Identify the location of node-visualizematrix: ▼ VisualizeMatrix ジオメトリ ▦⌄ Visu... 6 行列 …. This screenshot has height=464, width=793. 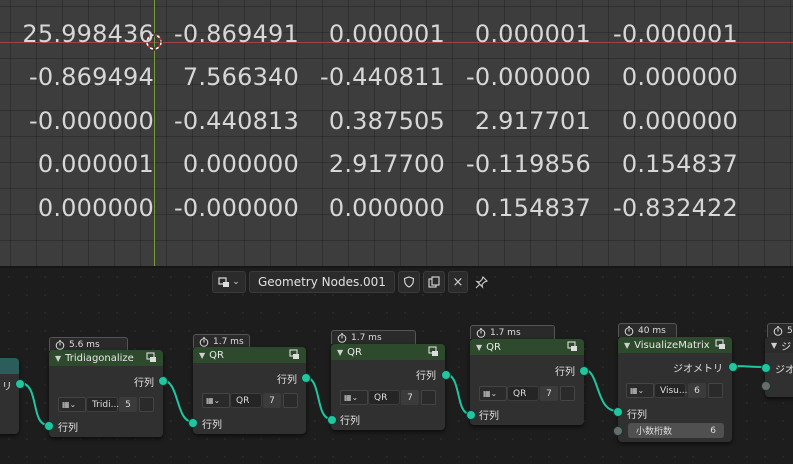
(675, 389).